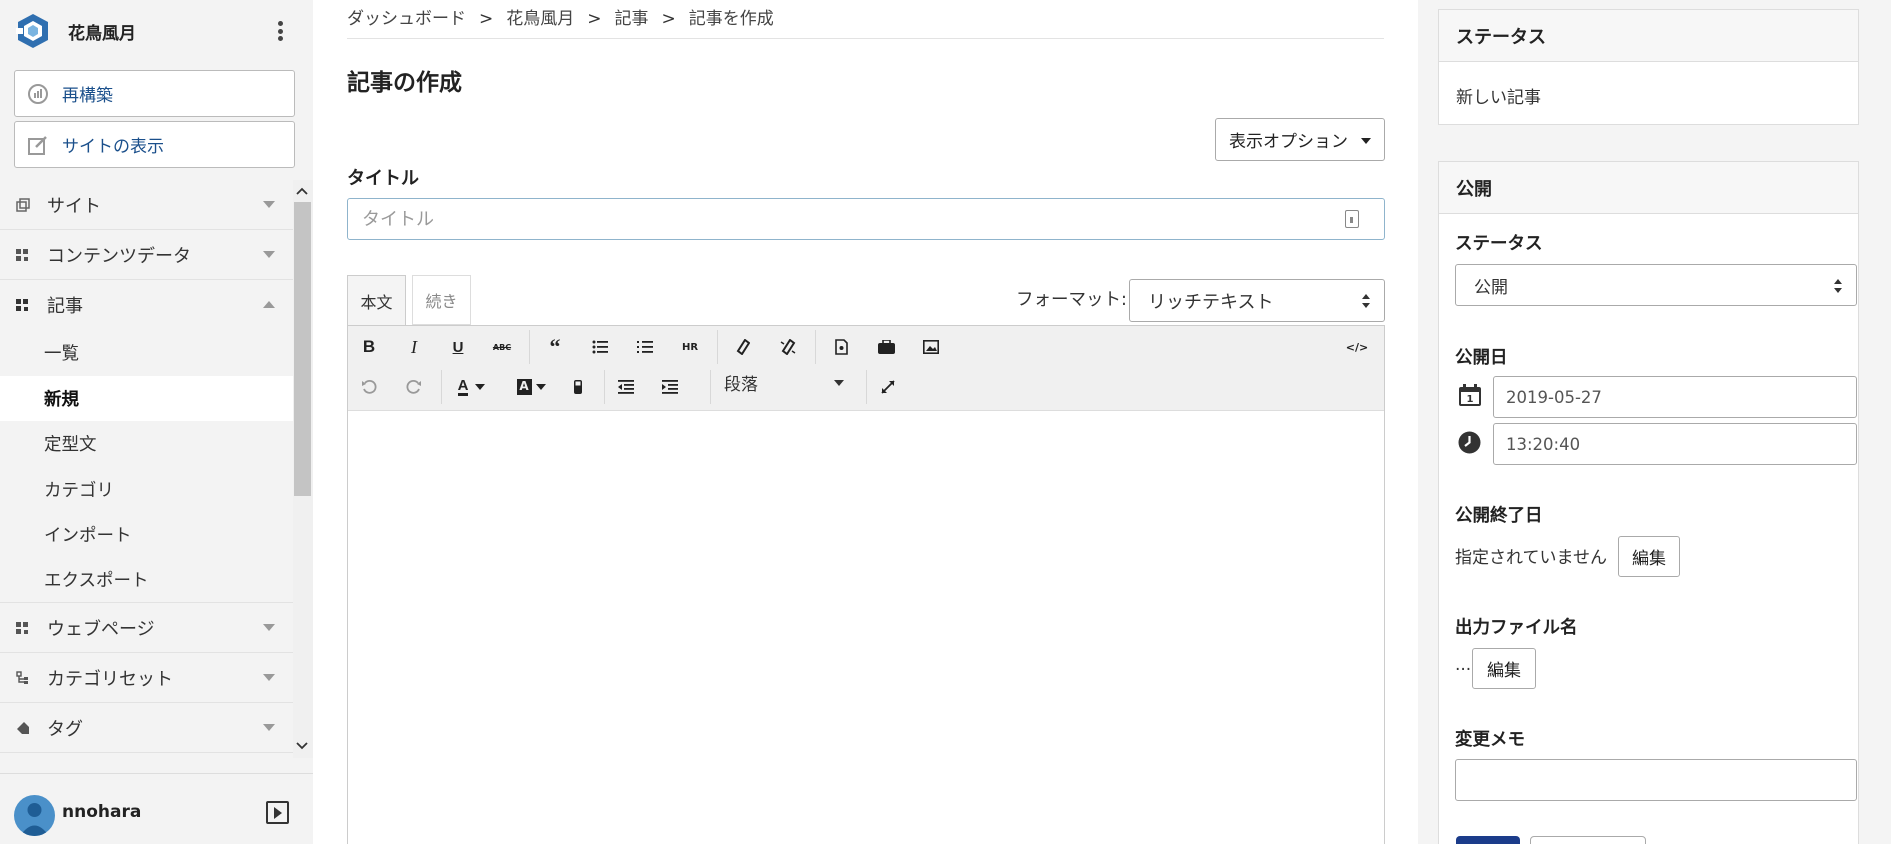 Image resolution: width=1891 pixels, height=844 pixels. Describe the element at coordinates (865, 38) in the screenshot. I see `divider` at that location.